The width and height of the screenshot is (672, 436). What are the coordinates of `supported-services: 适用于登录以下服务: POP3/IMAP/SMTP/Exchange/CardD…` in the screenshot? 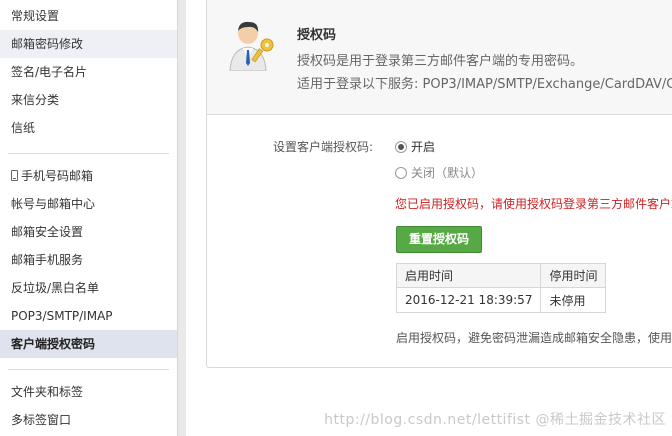 It's located at (484, 84).